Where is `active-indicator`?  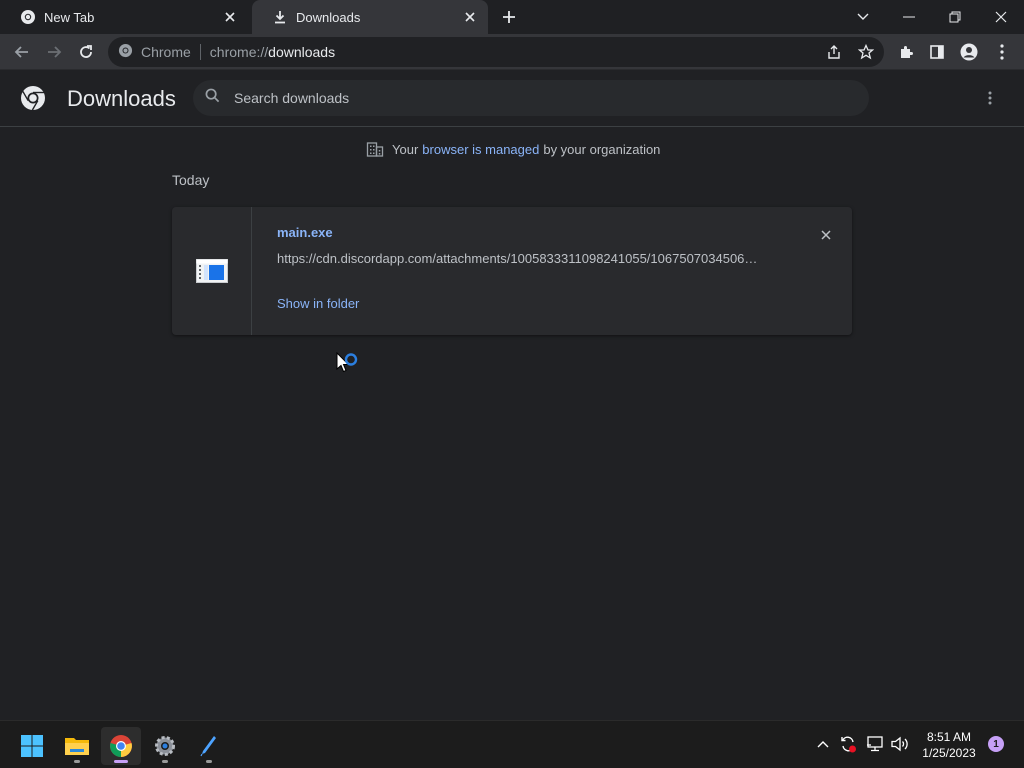 active-indicator is located at coordinates (121, 761).